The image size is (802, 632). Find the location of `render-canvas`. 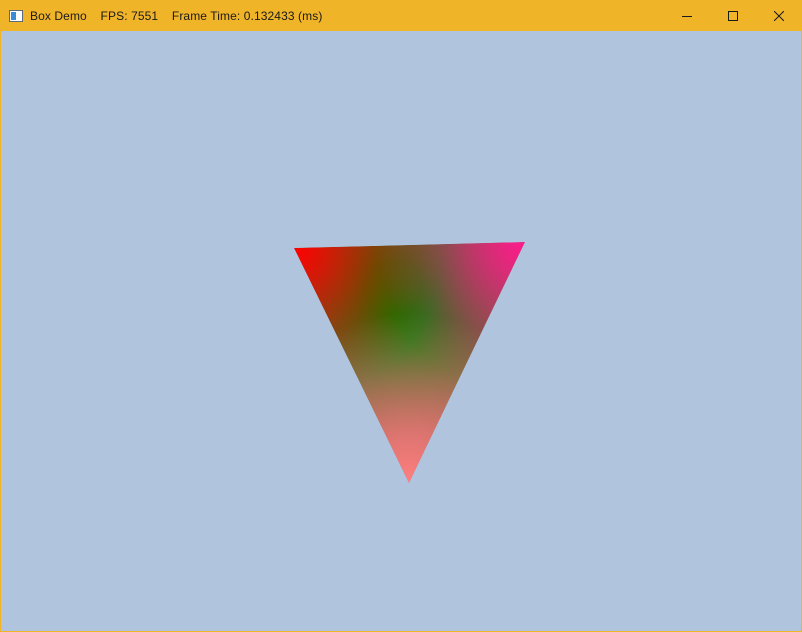

render-canvas is located at coordinates (409, 362).